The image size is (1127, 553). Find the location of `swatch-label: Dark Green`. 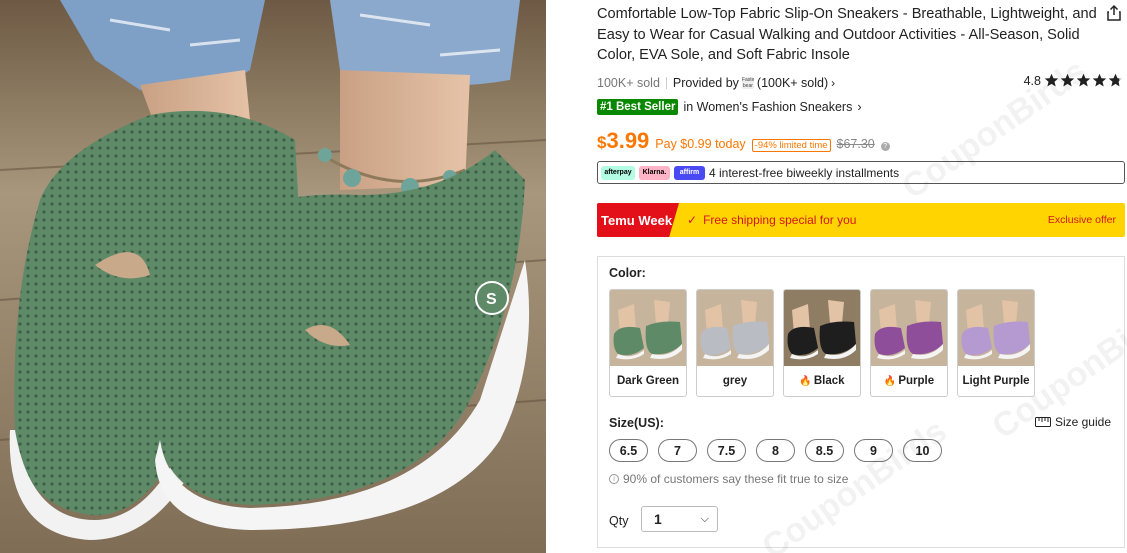

swatch-label: Dark Green is located at coordinates (648, 381).